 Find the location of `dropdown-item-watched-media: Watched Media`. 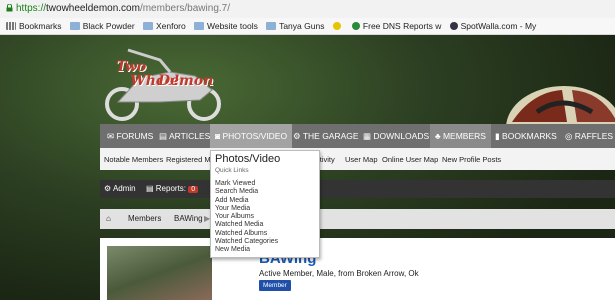

dropdown-item-watched-media: Watched Media is located at coordinates (246, 225).